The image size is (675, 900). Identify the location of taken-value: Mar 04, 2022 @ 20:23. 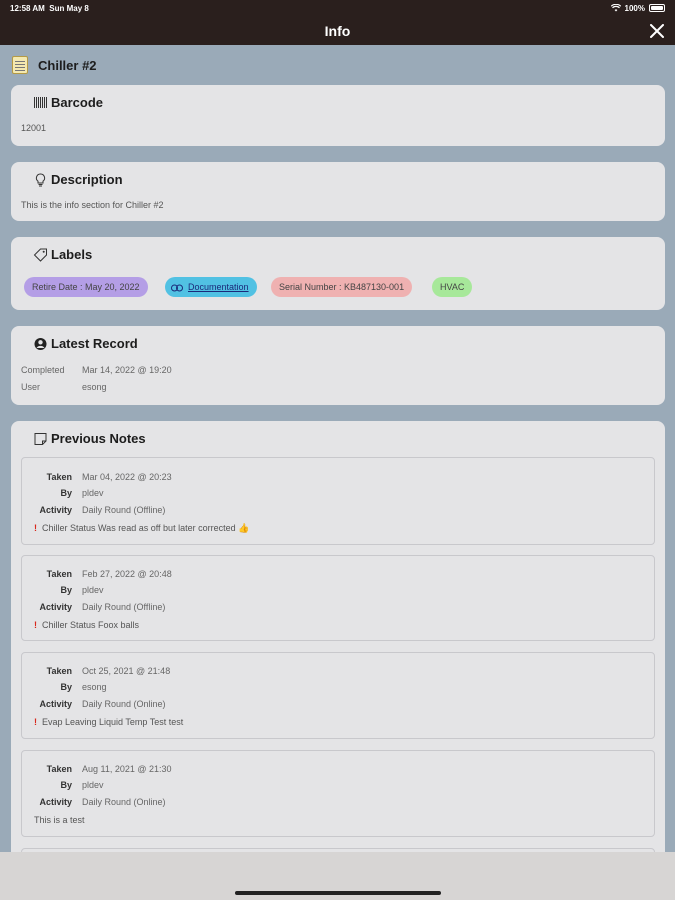
(127, 477).